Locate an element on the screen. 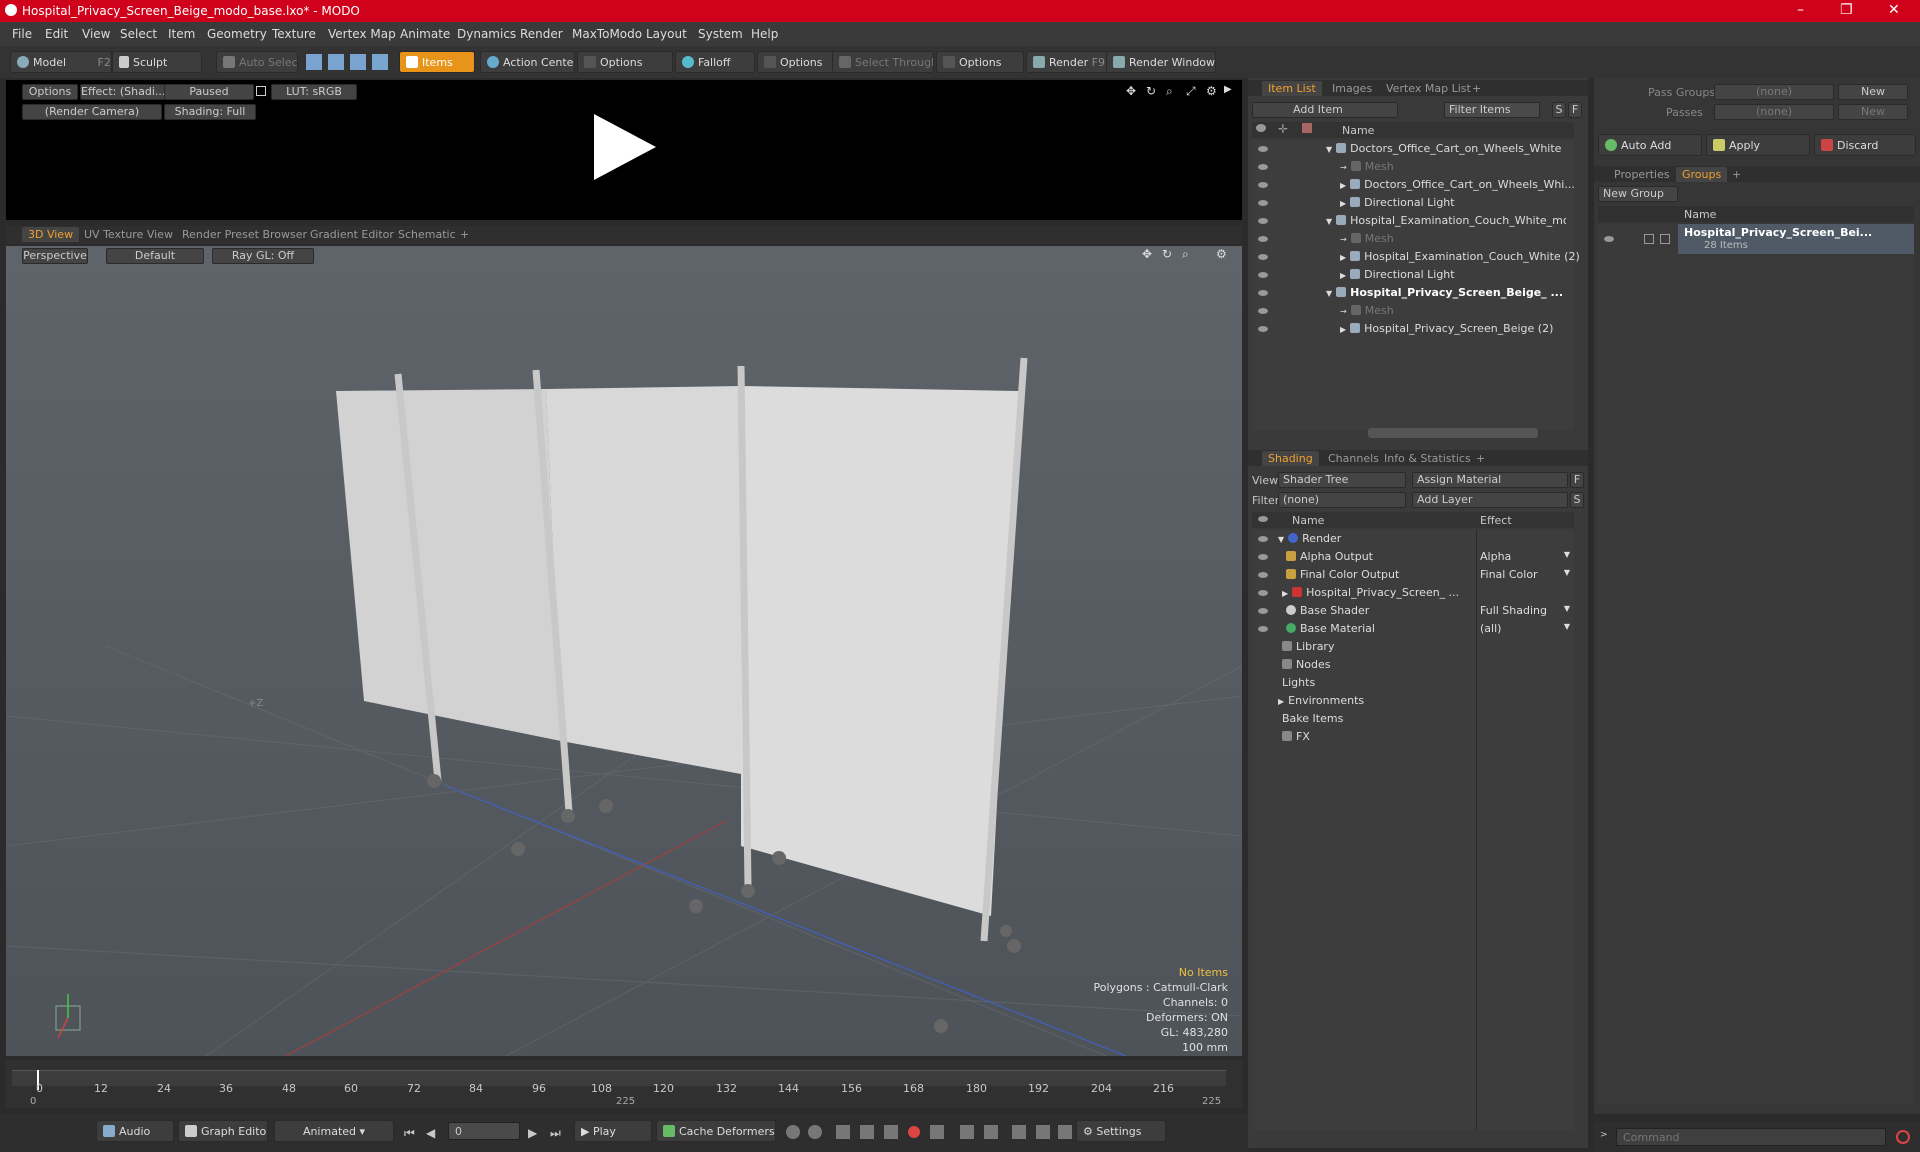 This screenshot has height=1152, width=1920. shader-row: Bake Items is located at coordinates (1373, 721).